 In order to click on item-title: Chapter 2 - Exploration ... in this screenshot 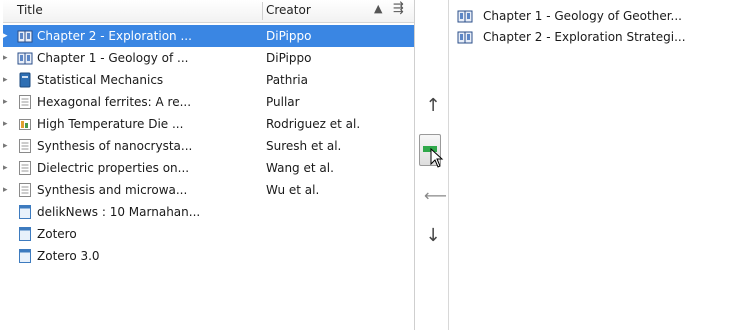, I will do `click(114, 36)`.